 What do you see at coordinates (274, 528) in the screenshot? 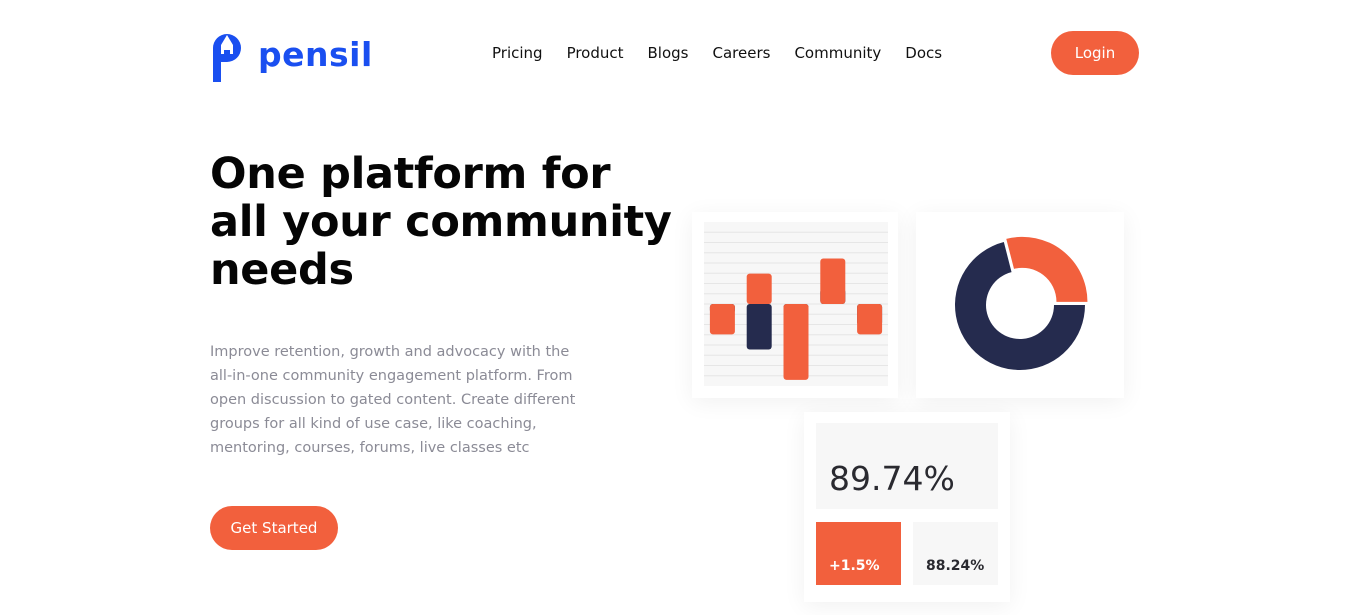
I see `get-started-button: Get Started` at bounding box center [274, 528].